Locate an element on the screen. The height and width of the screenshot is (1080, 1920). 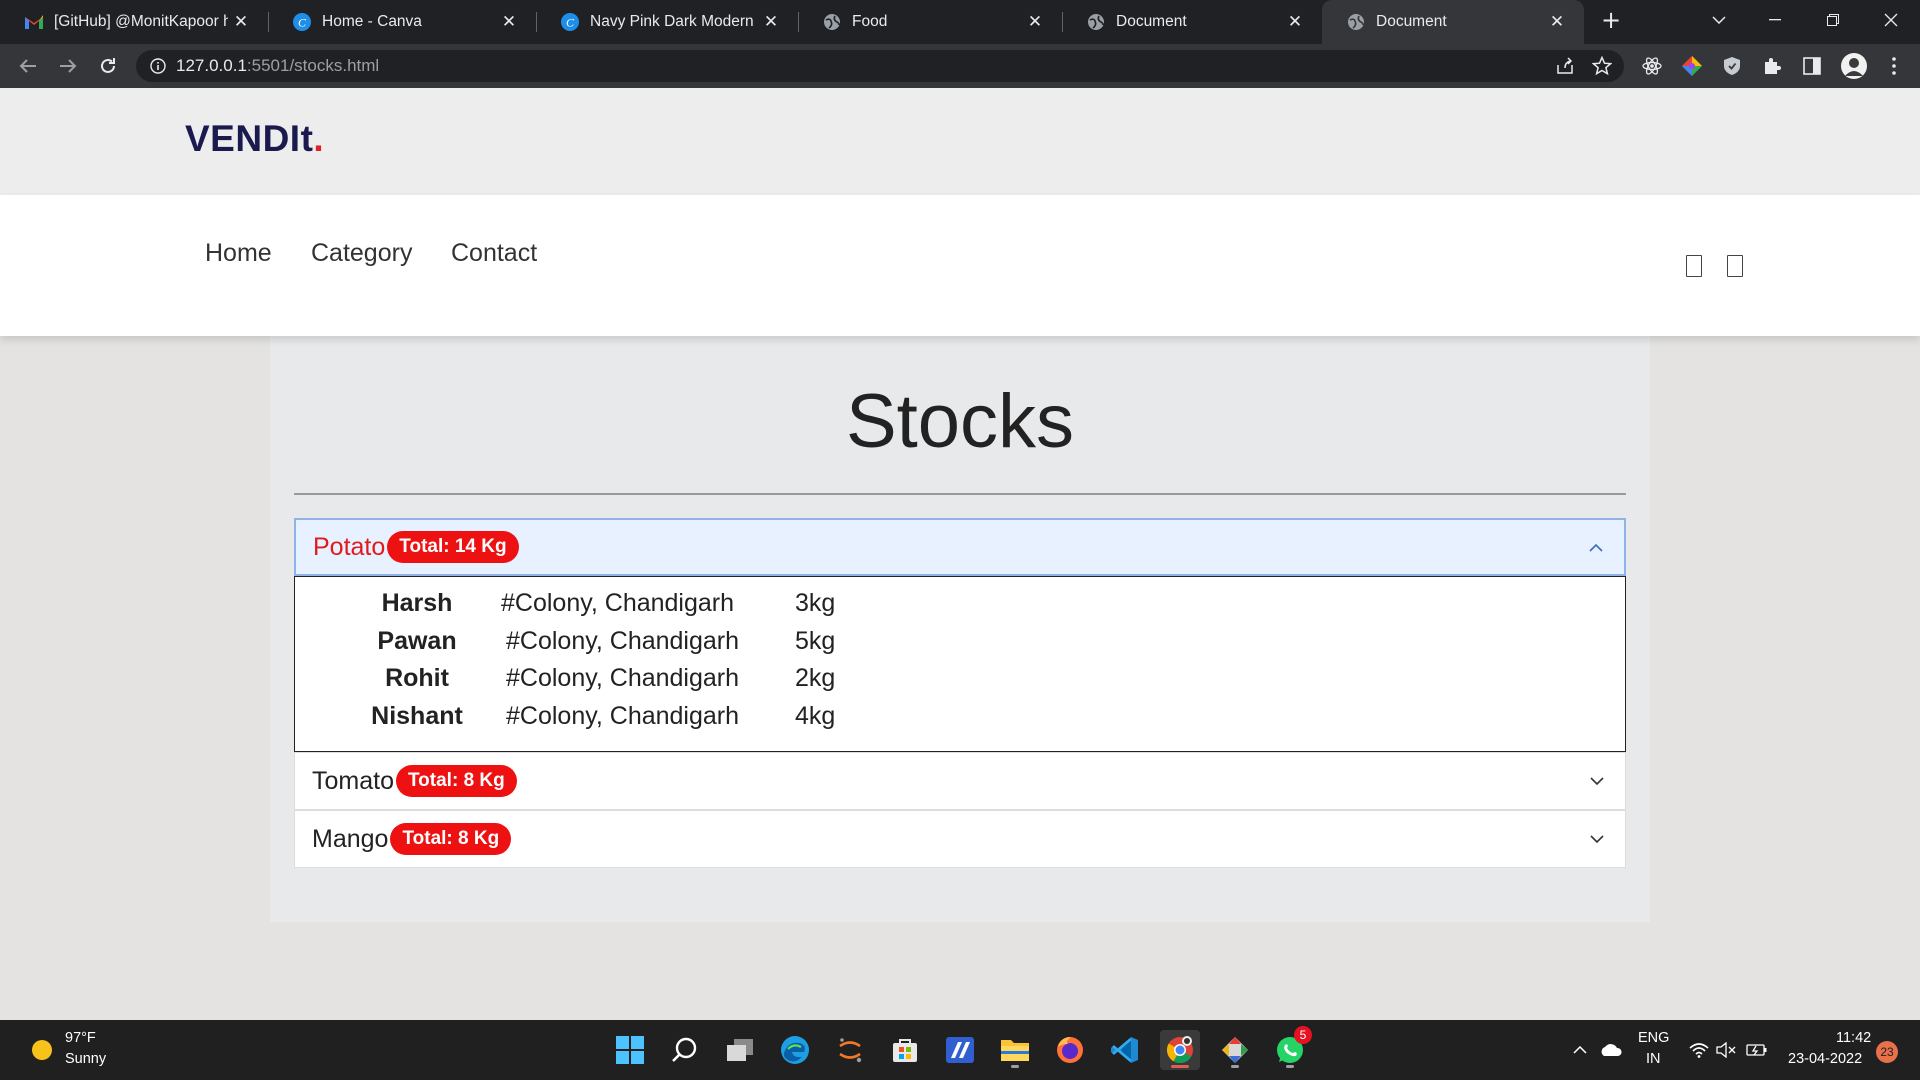
minimize-button is located at coordinates (1775, 20).